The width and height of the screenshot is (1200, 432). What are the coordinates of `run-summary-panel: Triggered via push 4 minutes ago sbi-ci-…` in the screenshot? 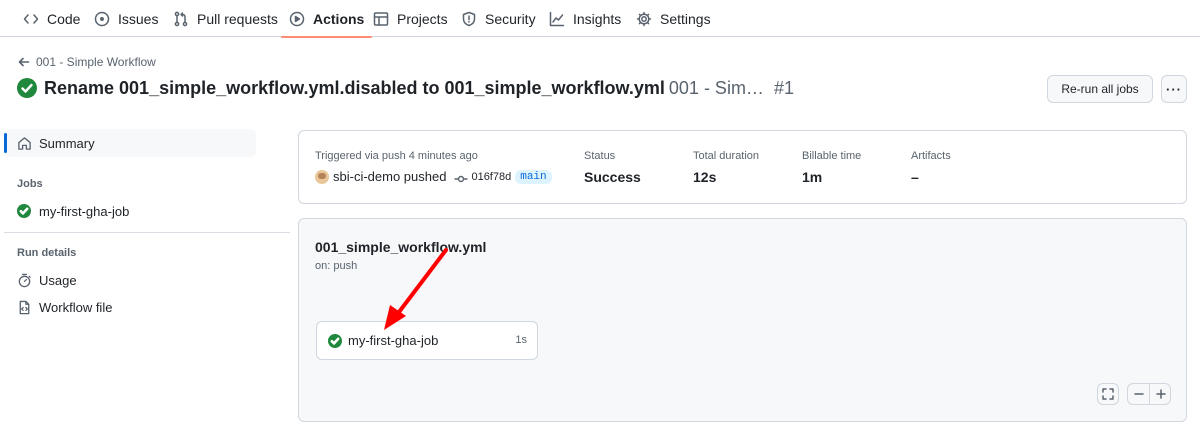 It's located at (742, 167).